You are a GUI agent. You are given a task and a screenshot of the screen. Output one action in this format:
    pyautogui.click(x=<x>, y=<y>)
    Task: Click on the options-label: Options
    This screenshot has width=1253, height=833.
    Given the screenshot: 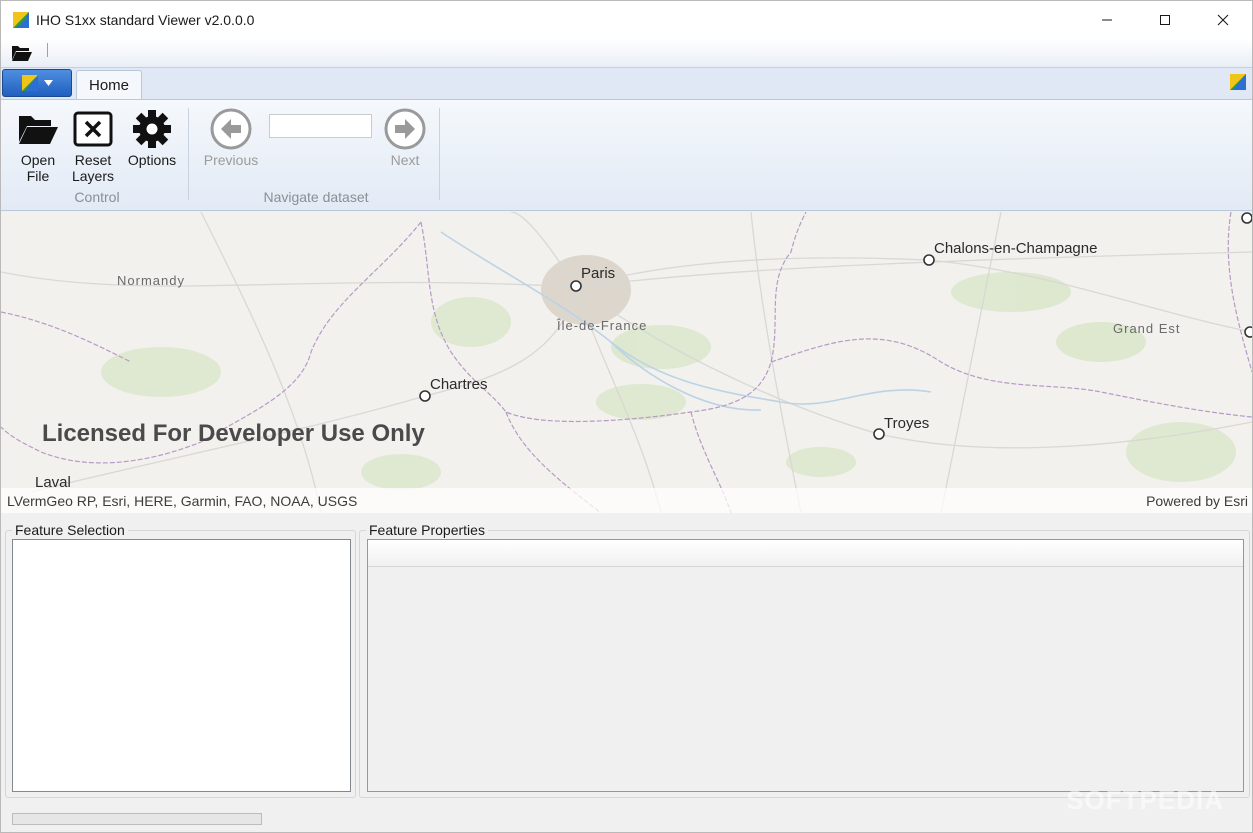 What is the action you would take?
    pyautogui.click(x=152, y=160)
    